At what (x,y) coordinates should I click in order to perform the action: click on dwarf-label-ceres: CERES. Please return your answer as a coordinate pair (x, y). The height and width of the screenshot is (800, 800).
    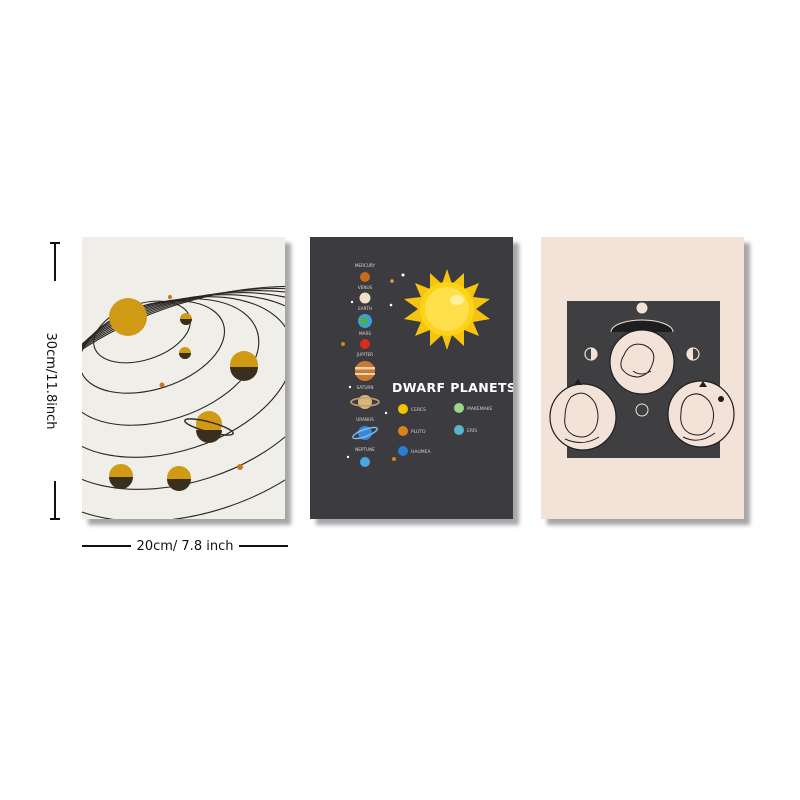
    Looking at the image, I should click on (418, 410).